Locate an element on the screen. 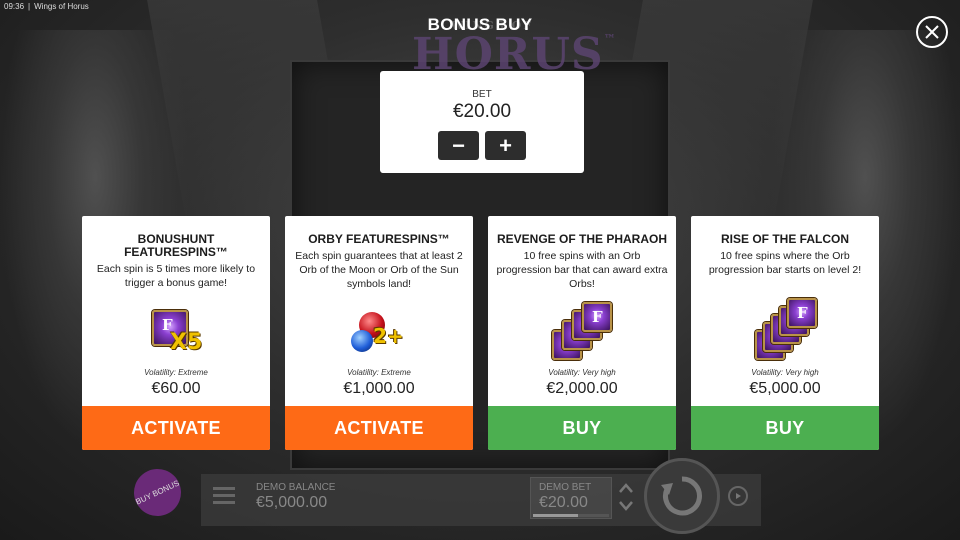 The width and height of the screenshot is (960, 540). bet-decrease-button: − is located at coordinates (458, 145).